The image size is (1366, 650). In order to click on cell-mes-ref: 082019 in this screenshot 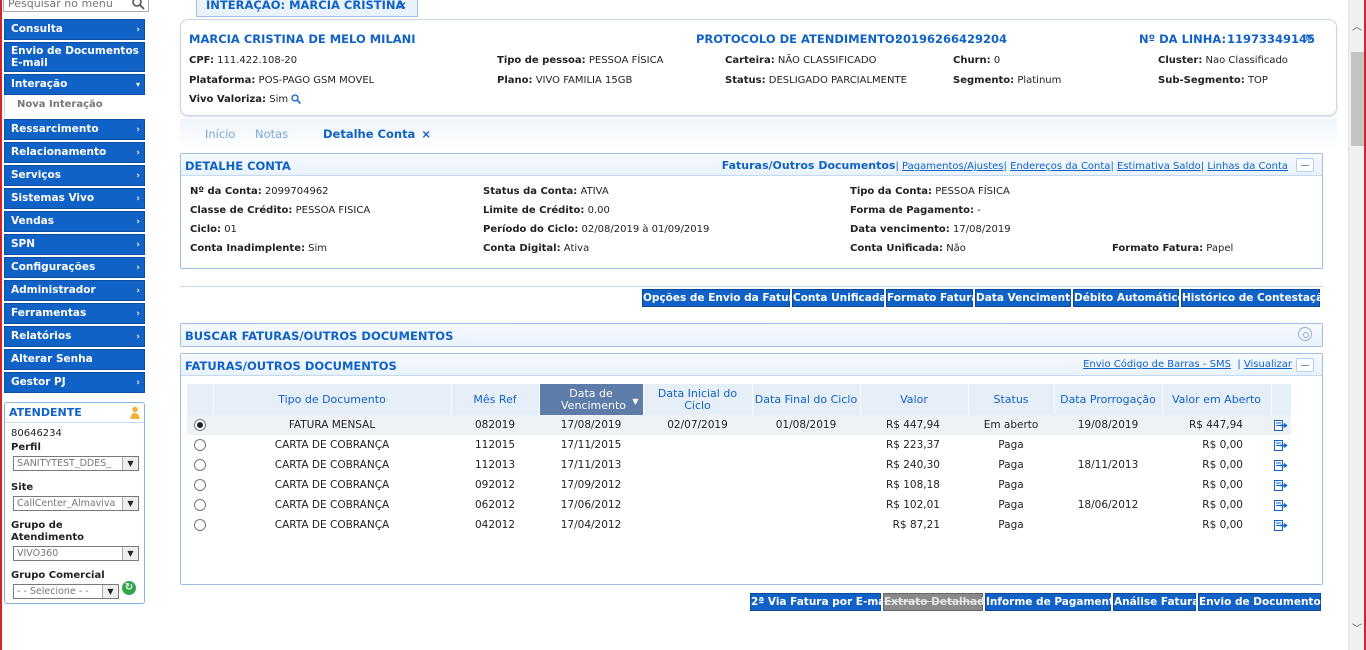, I will do `click(495, 425)`.